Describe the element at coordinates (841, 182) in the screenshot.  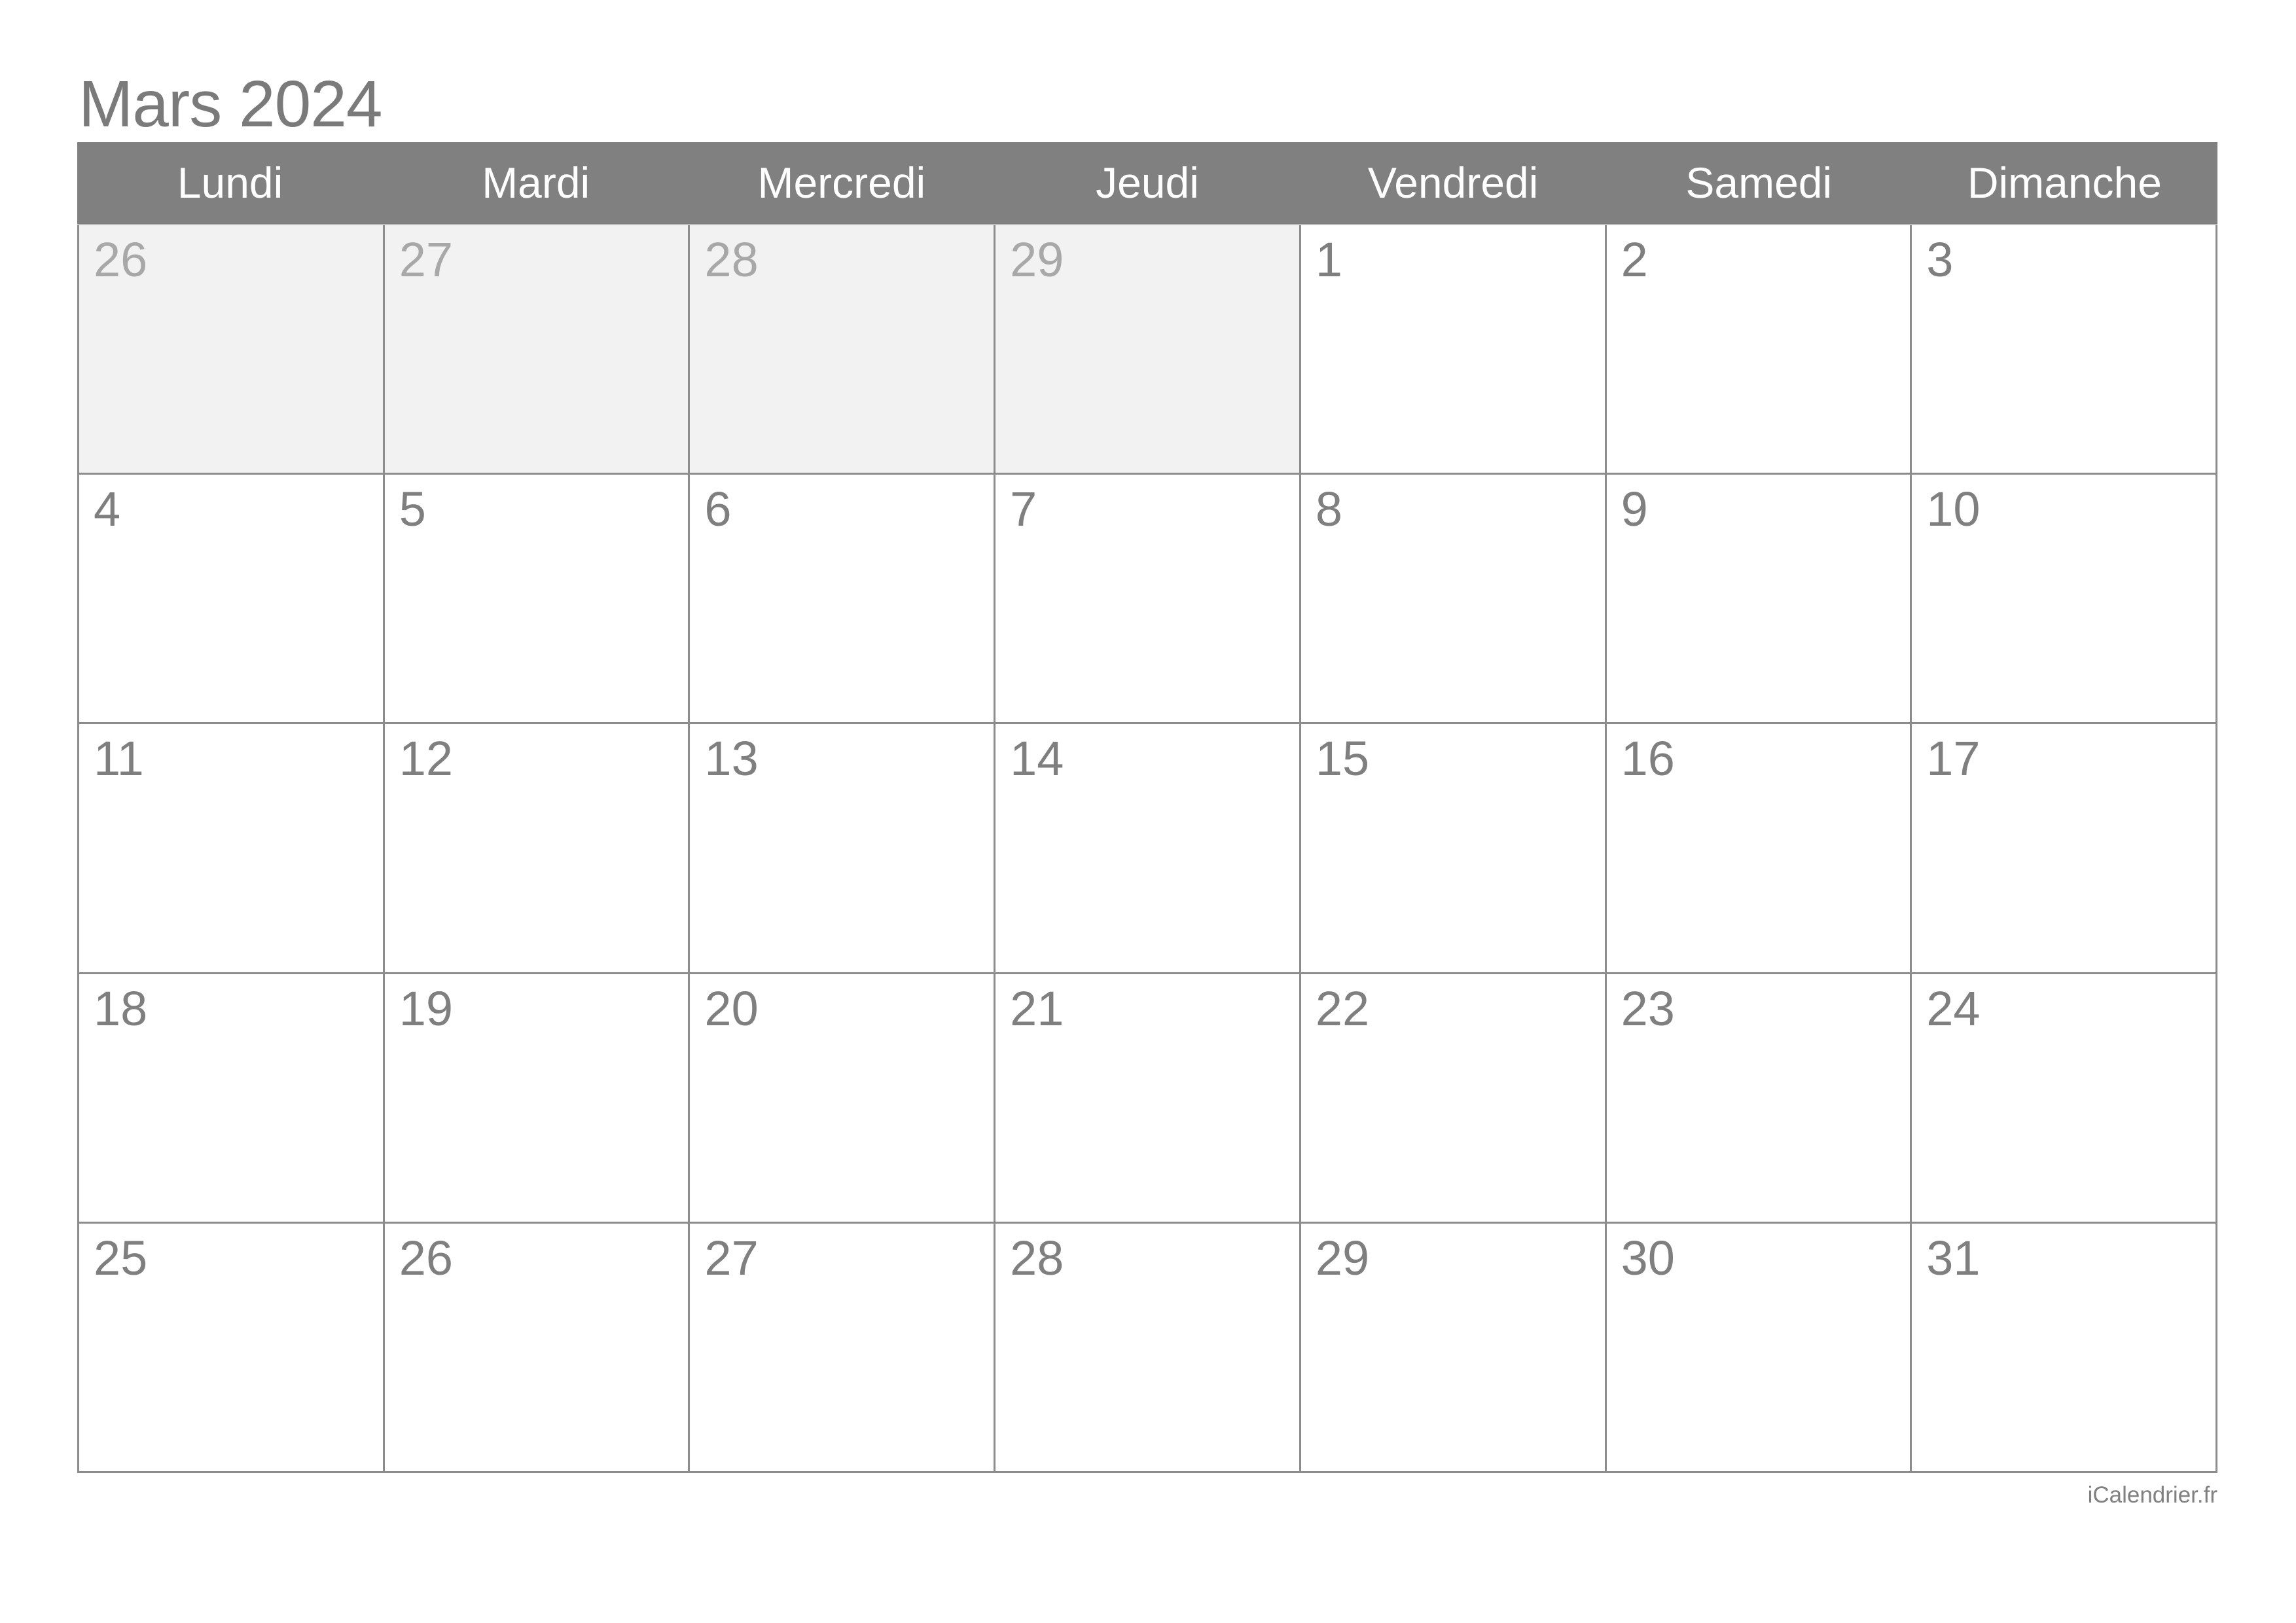
I see `weekday-wednesday: Mercredi` at that location.